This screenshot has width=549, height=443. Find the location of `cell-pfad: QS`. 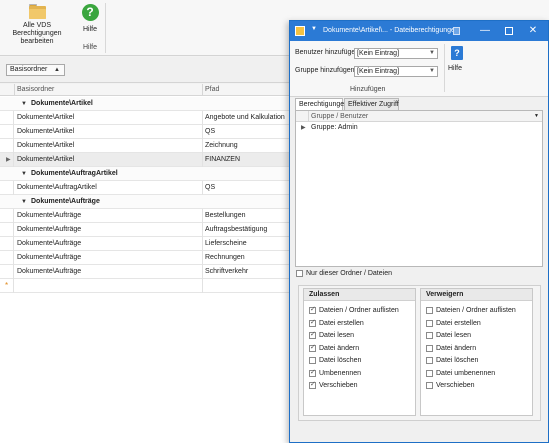

cell-pfad: QS is located at coordinates (210, 131).